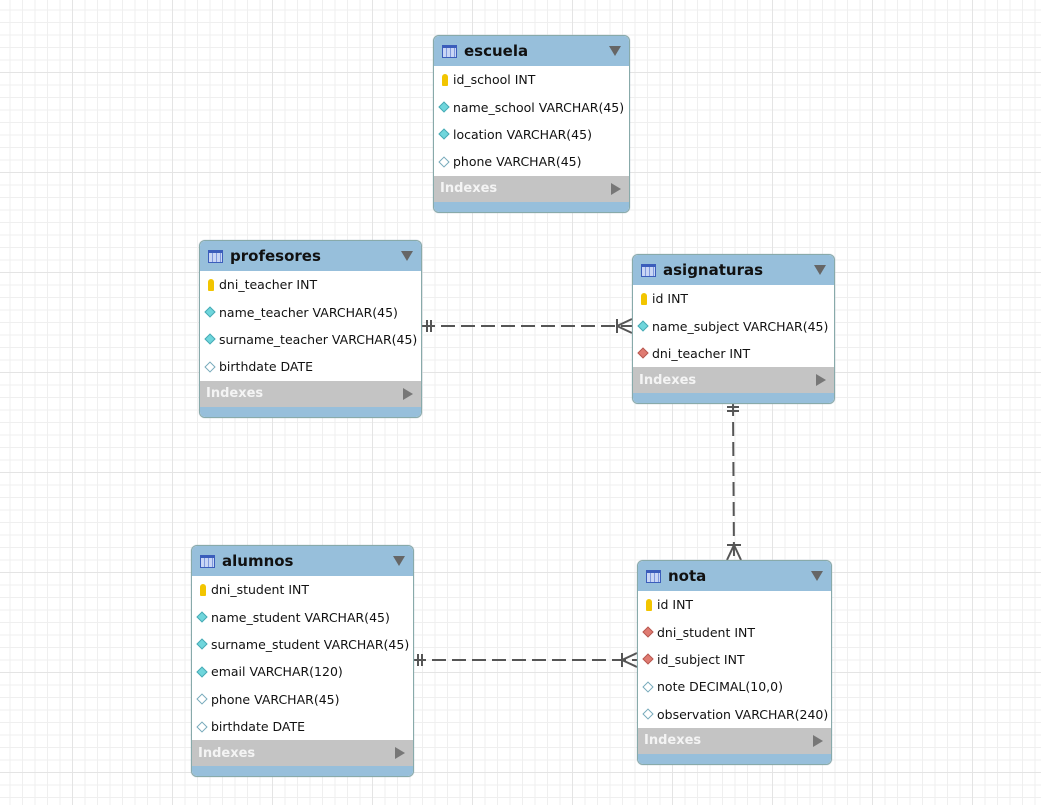 This screenshot has height=805, width=1041. I want to click on column-label: name_teacher VARCHAR(45), so click(308, 312).